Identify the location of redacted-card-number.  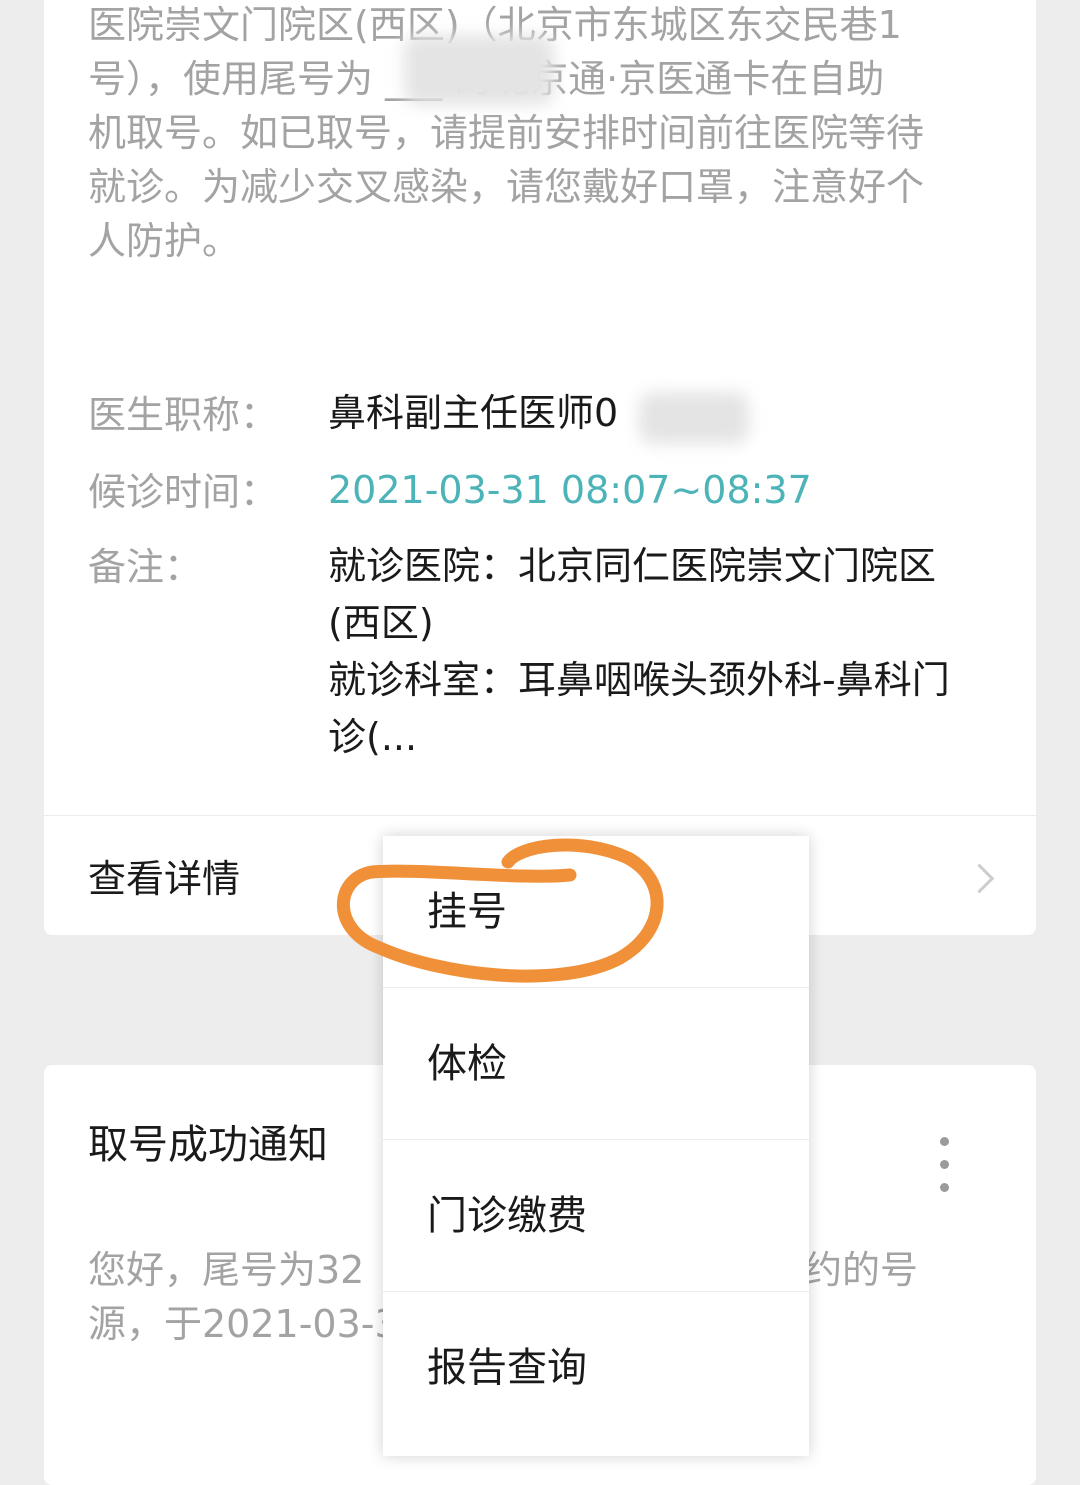
(479, 70).